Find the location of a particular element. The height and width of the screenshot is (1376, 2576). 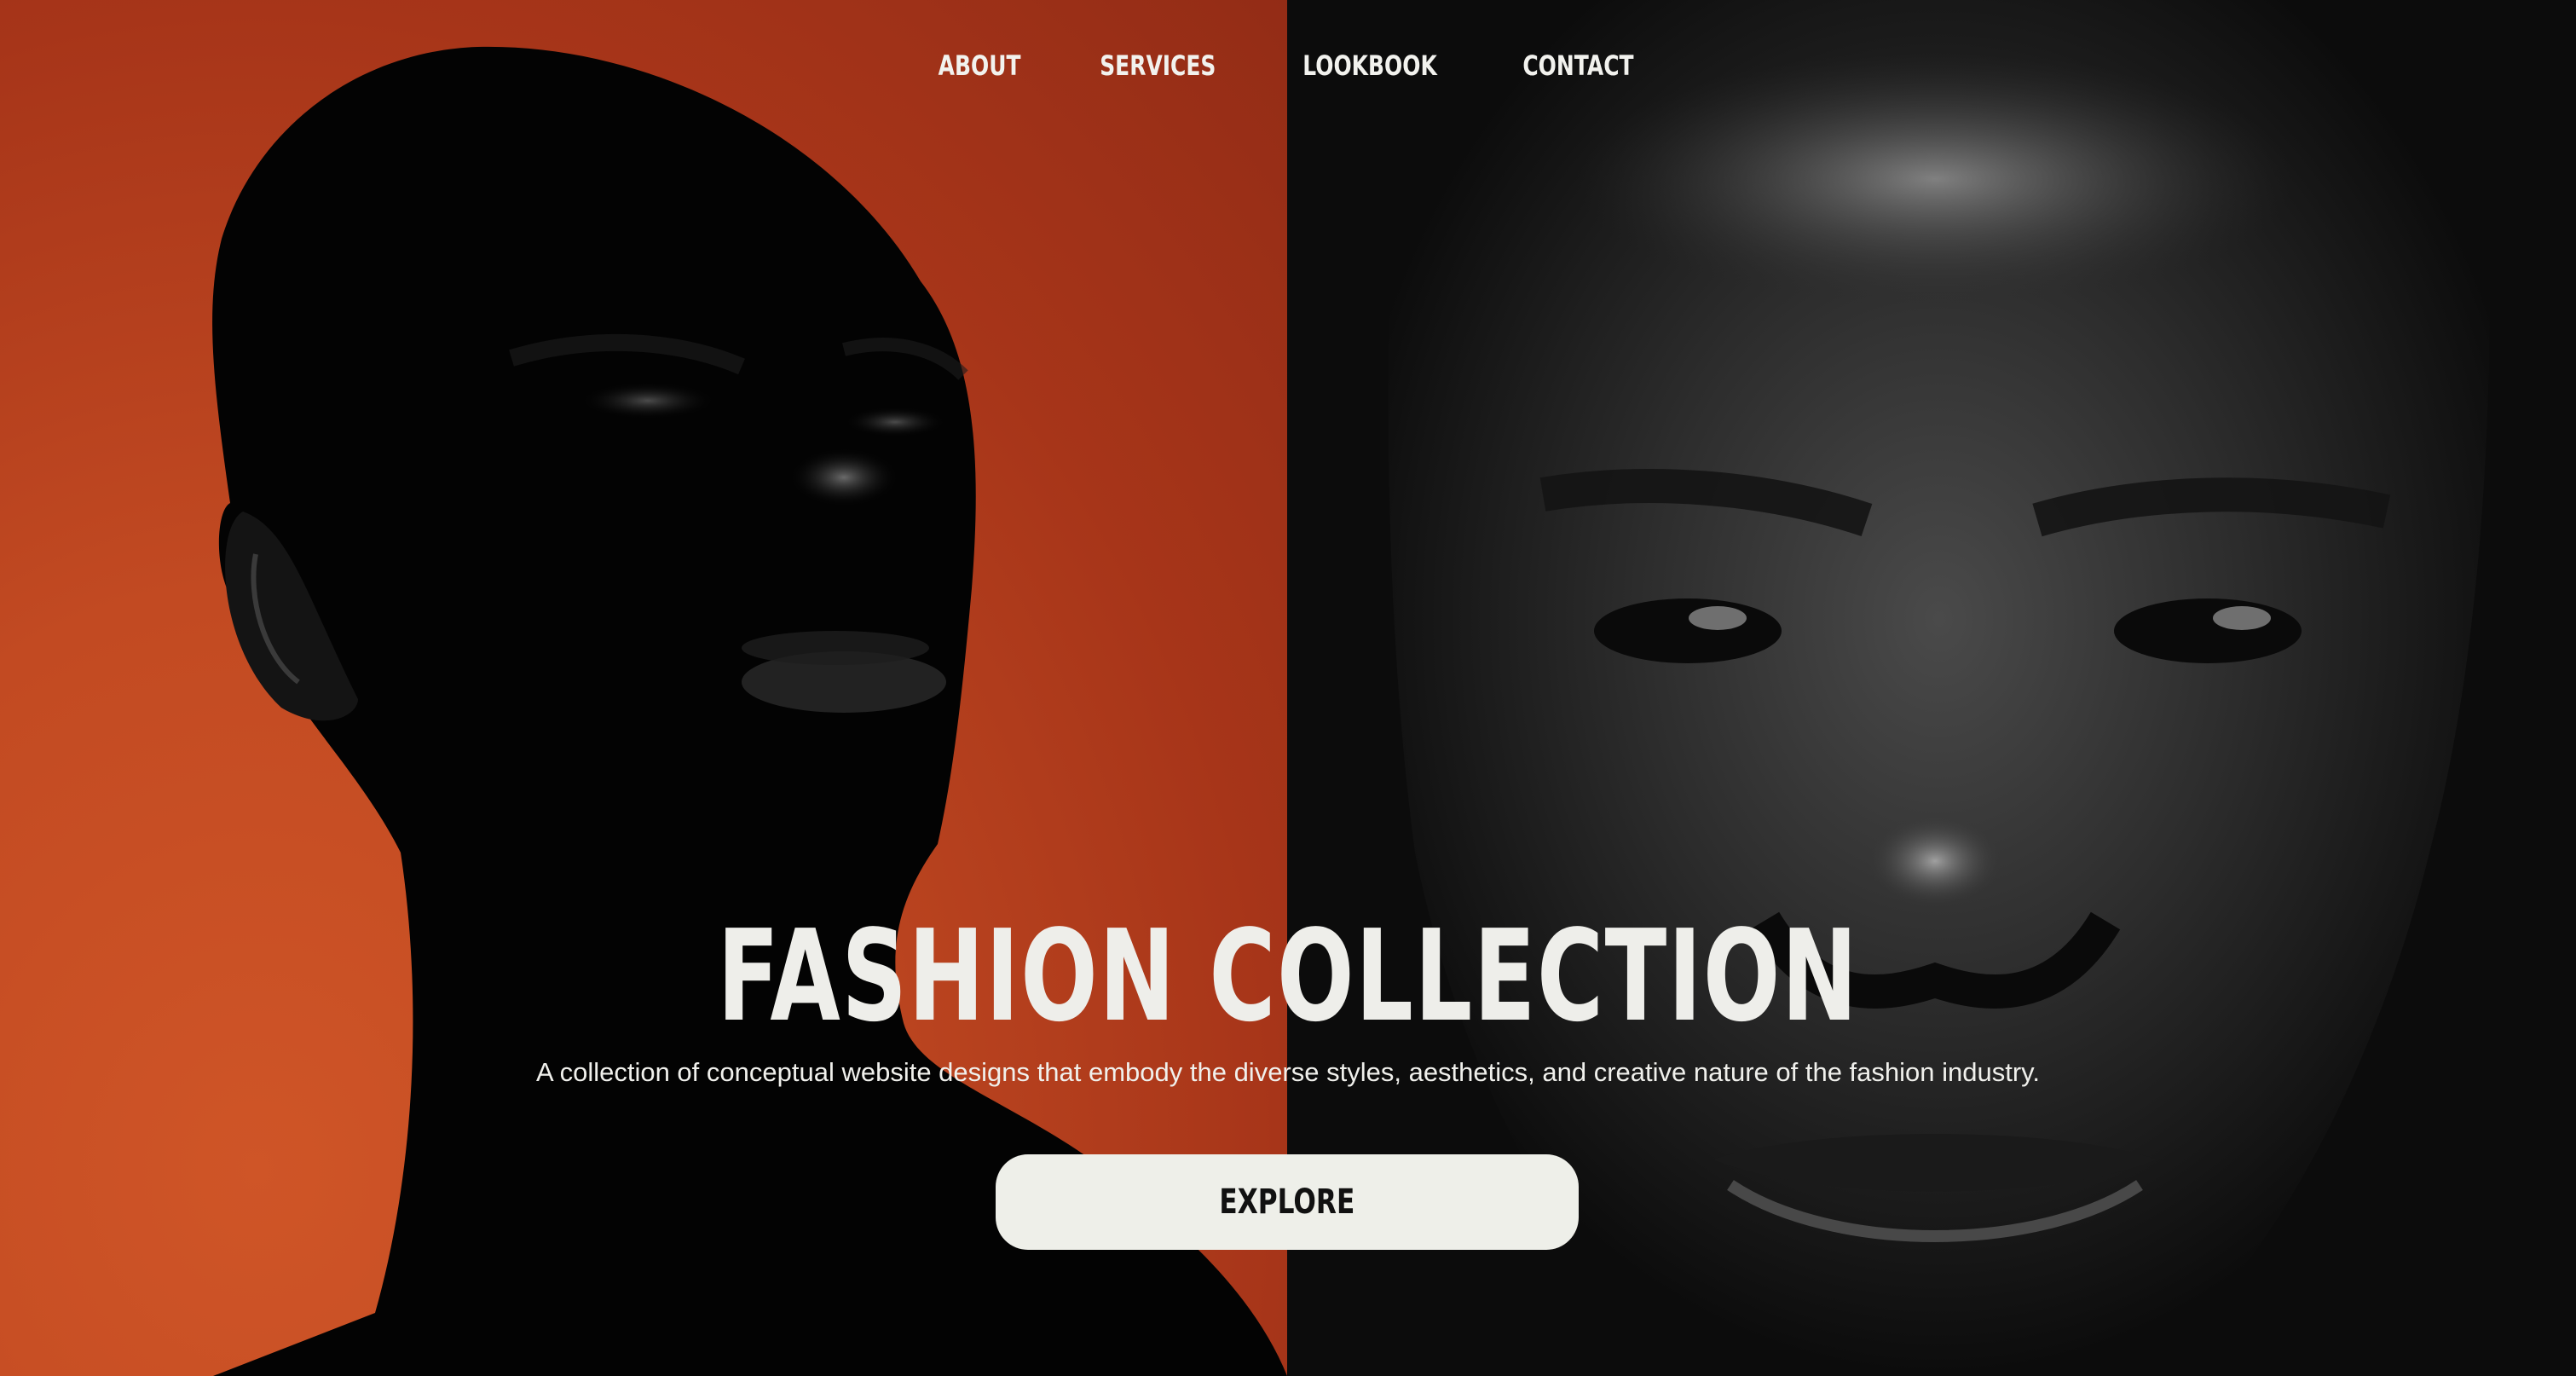

explore-button-label: EXPLORE is located at coordinates (1287, 1202).